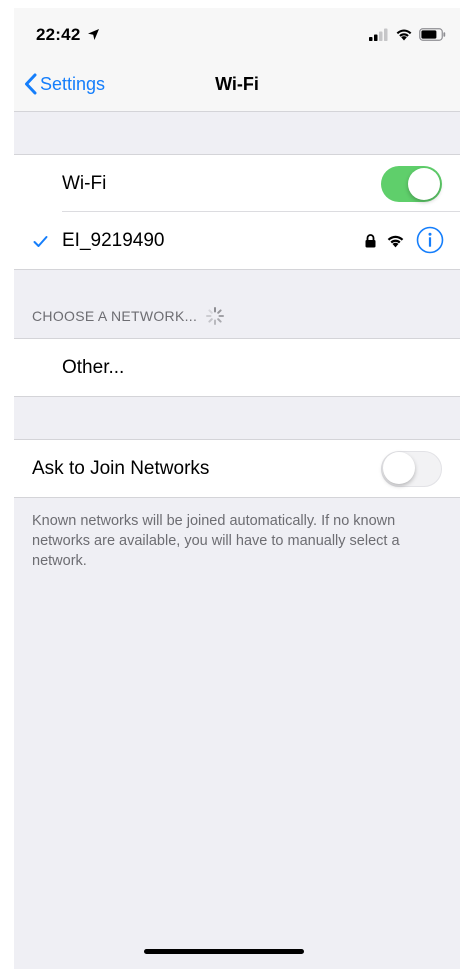 Image resolution: width=461 pixels, height=969 pixels. I want to click on page-title: Wi-Fi, so click(237, 84).